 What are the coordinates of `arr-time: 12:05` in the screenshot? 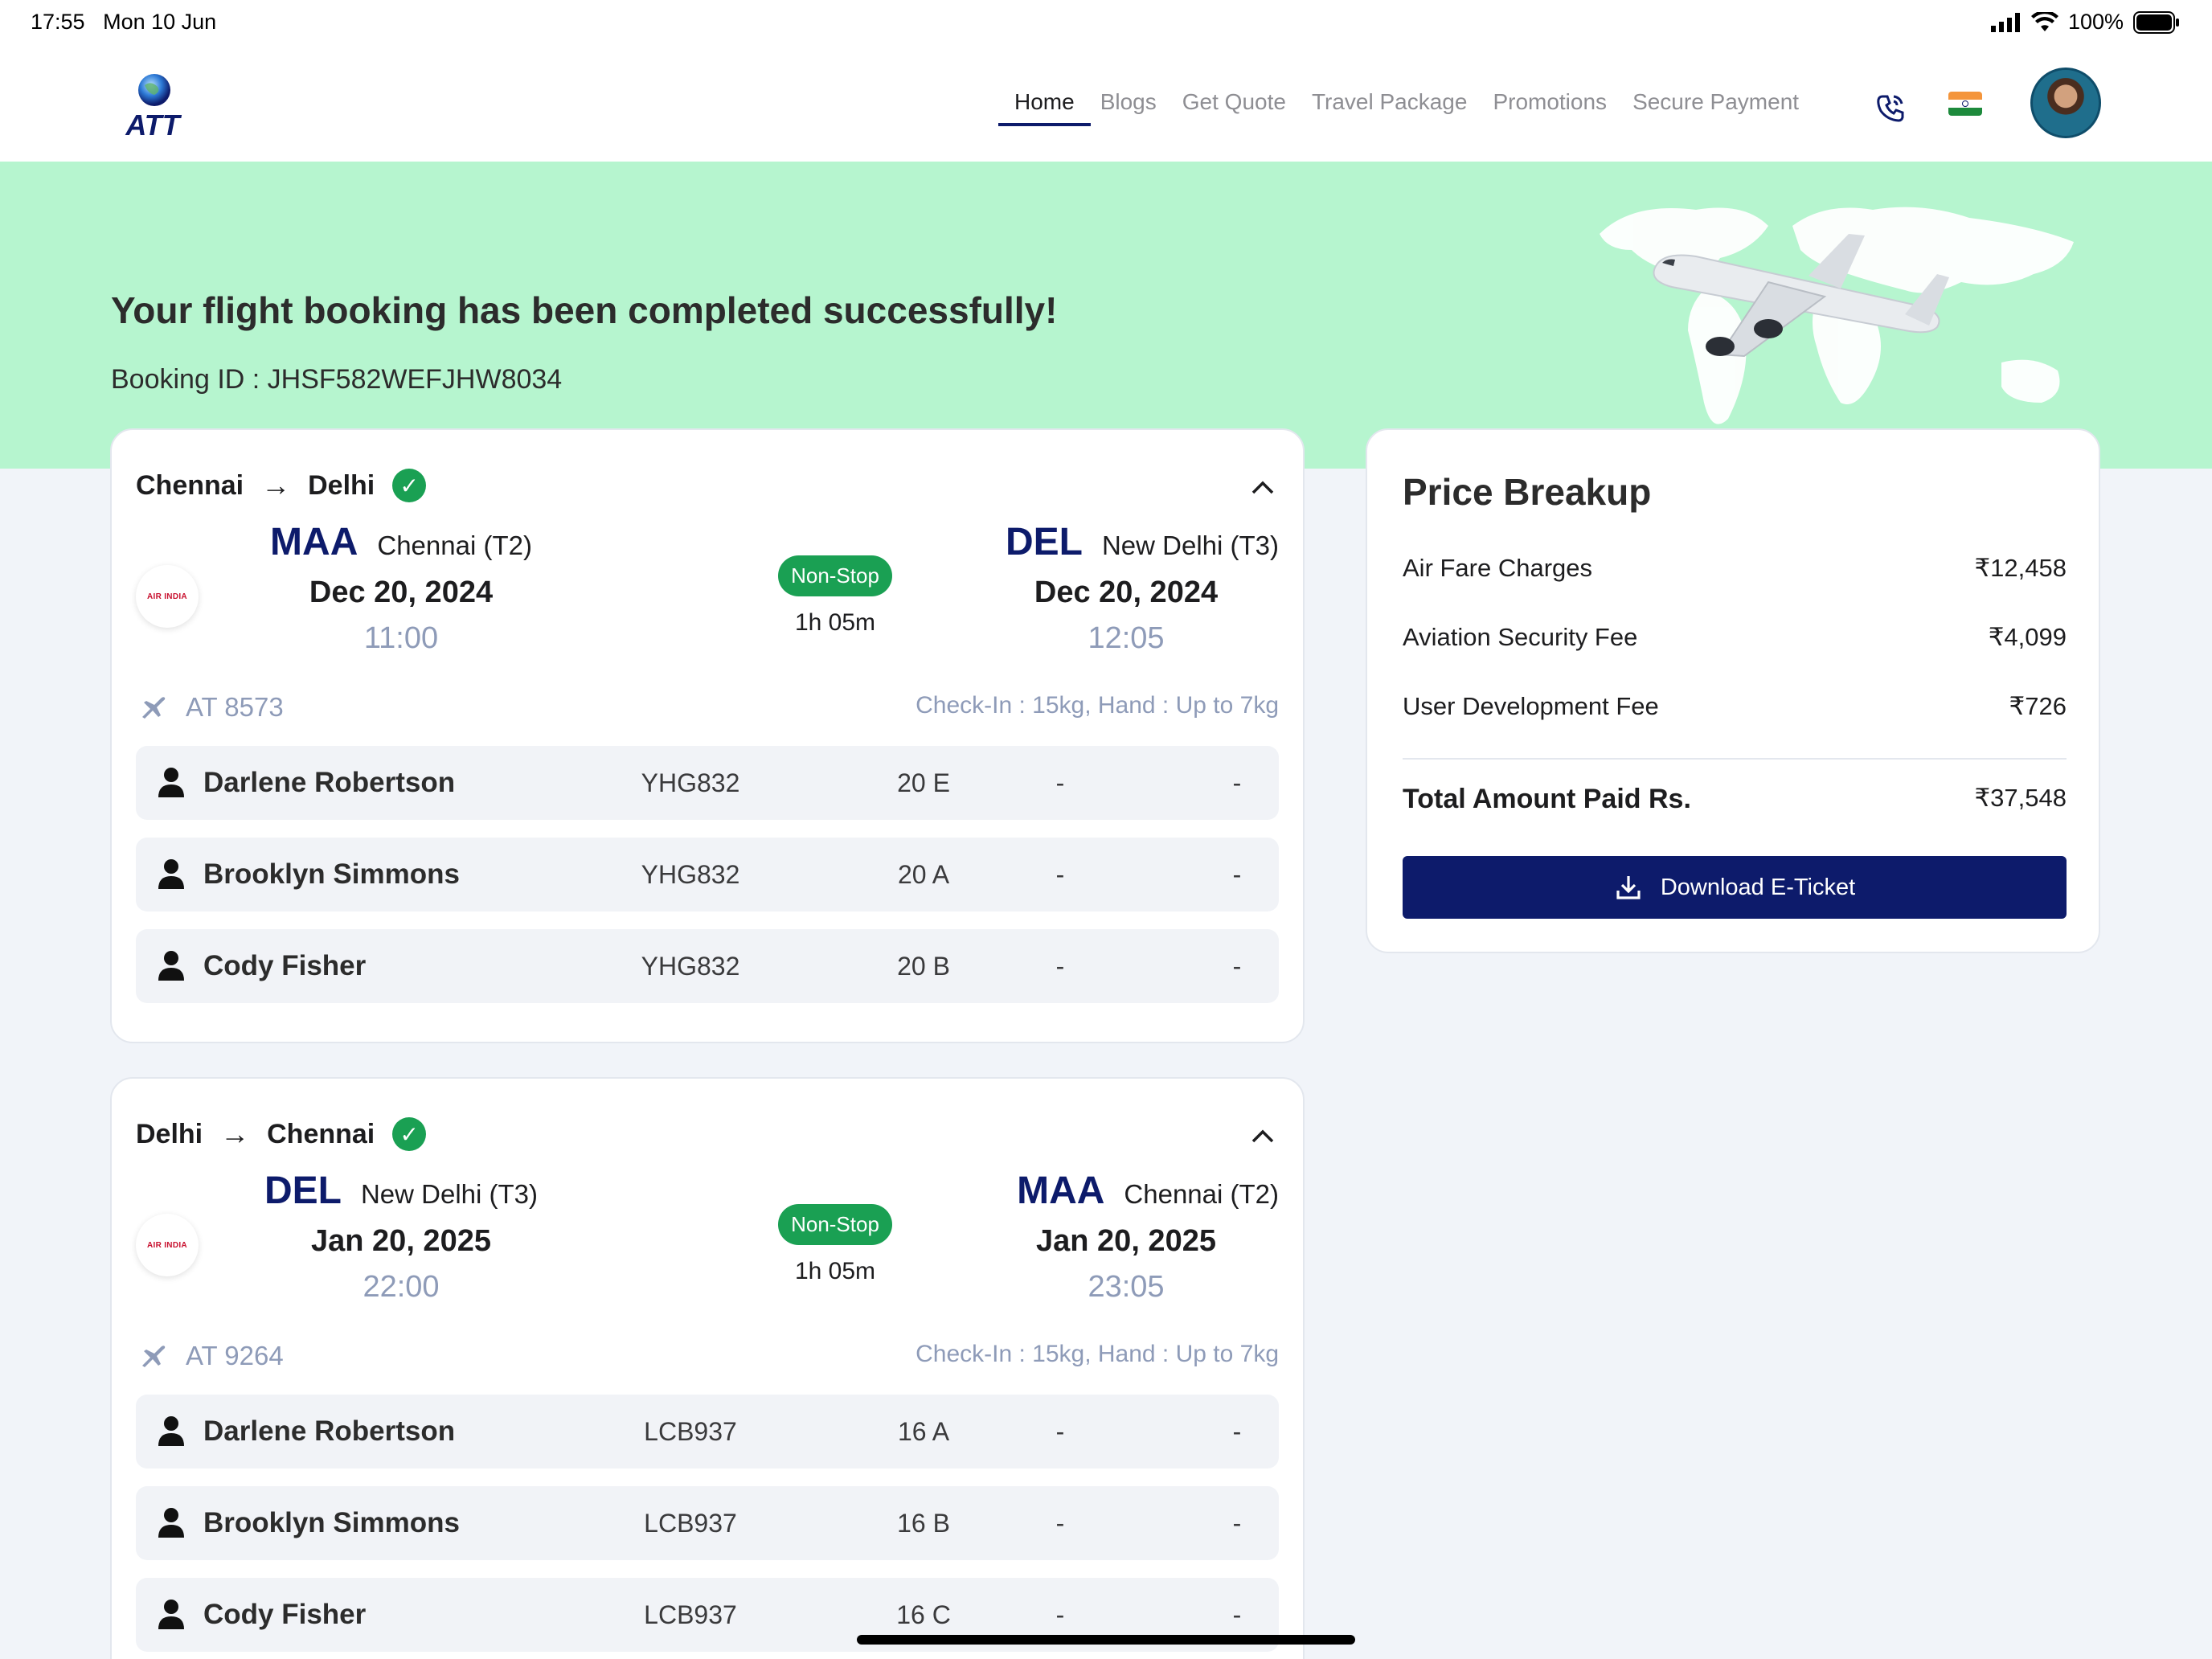 It's located at (1126, 638).